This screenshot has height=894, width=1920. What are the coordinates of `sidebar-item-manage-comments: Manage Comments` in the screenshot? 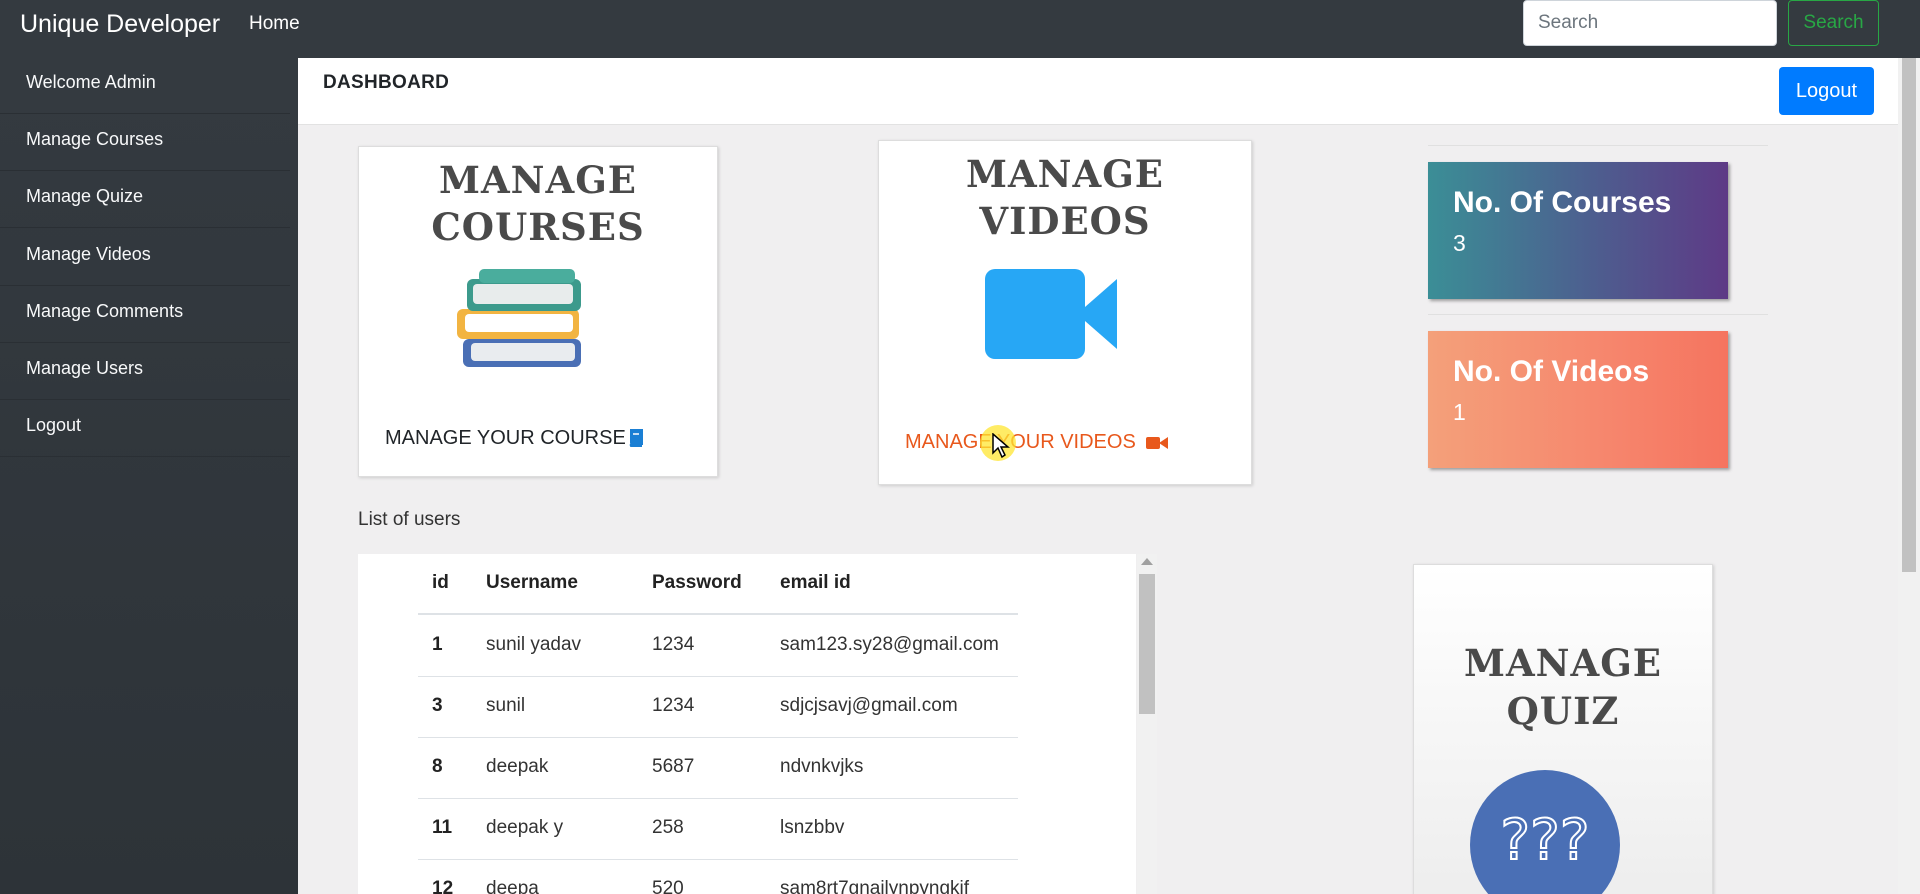 It's located at (145, 315).